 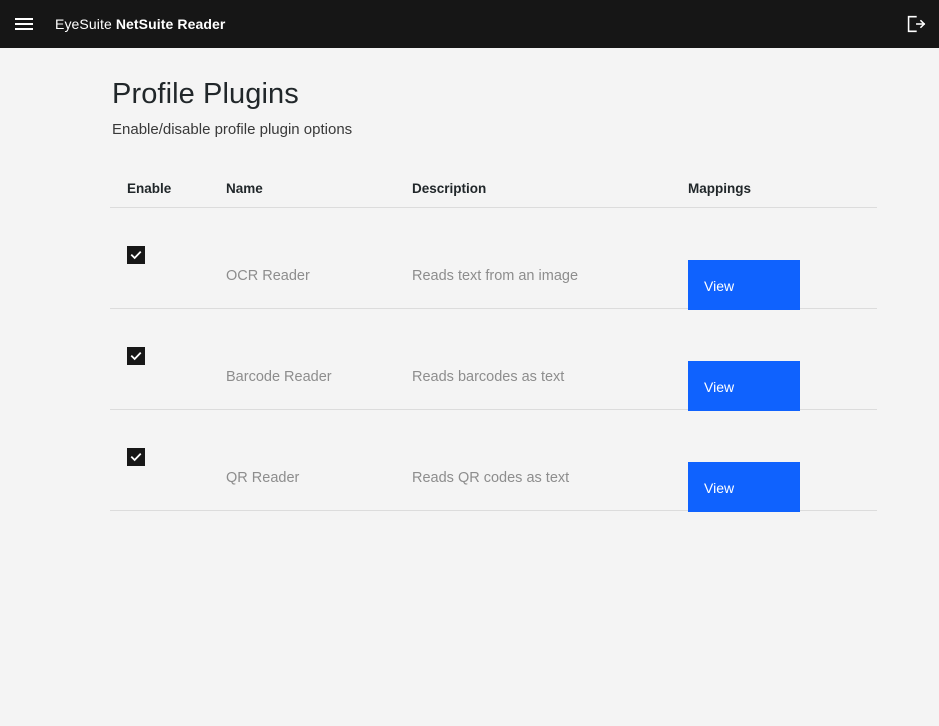 I want to click on plugin-description: Reads QR codes as text, so click(x=491, y=478).